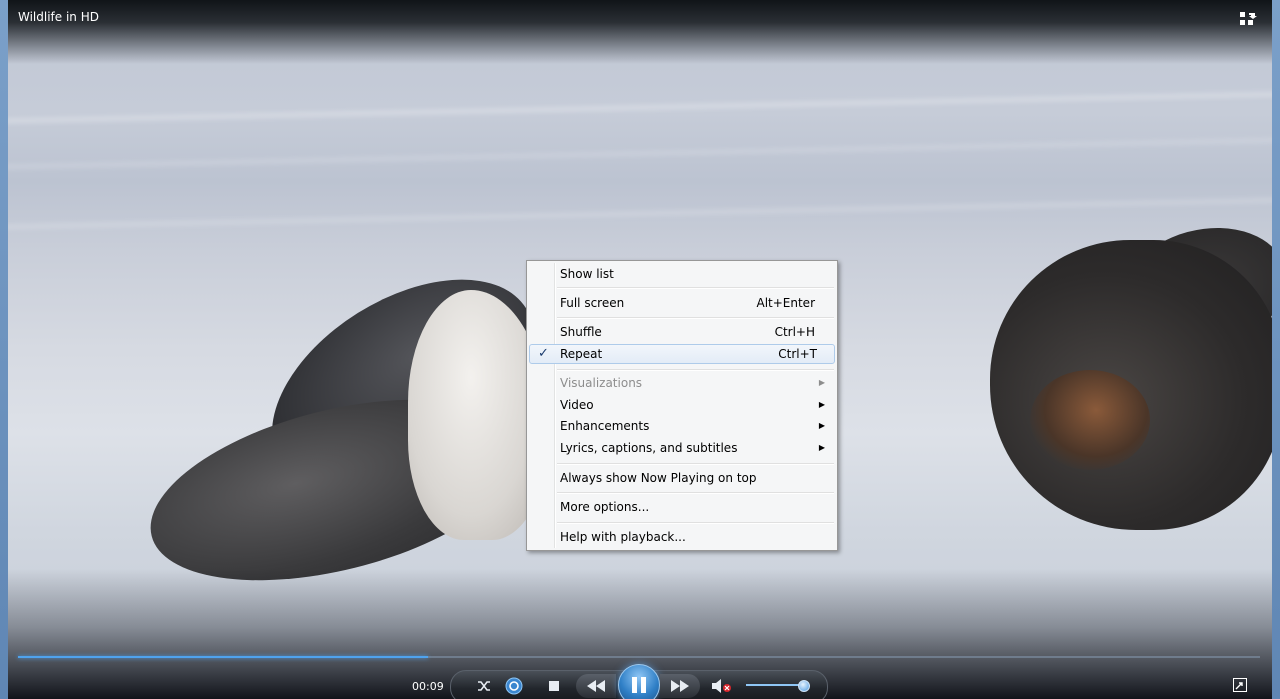 The width and height of the screenshot is (1280, 699). I want to click on menu-item-visualizations: Visualizations ▶, so click(681, 383).